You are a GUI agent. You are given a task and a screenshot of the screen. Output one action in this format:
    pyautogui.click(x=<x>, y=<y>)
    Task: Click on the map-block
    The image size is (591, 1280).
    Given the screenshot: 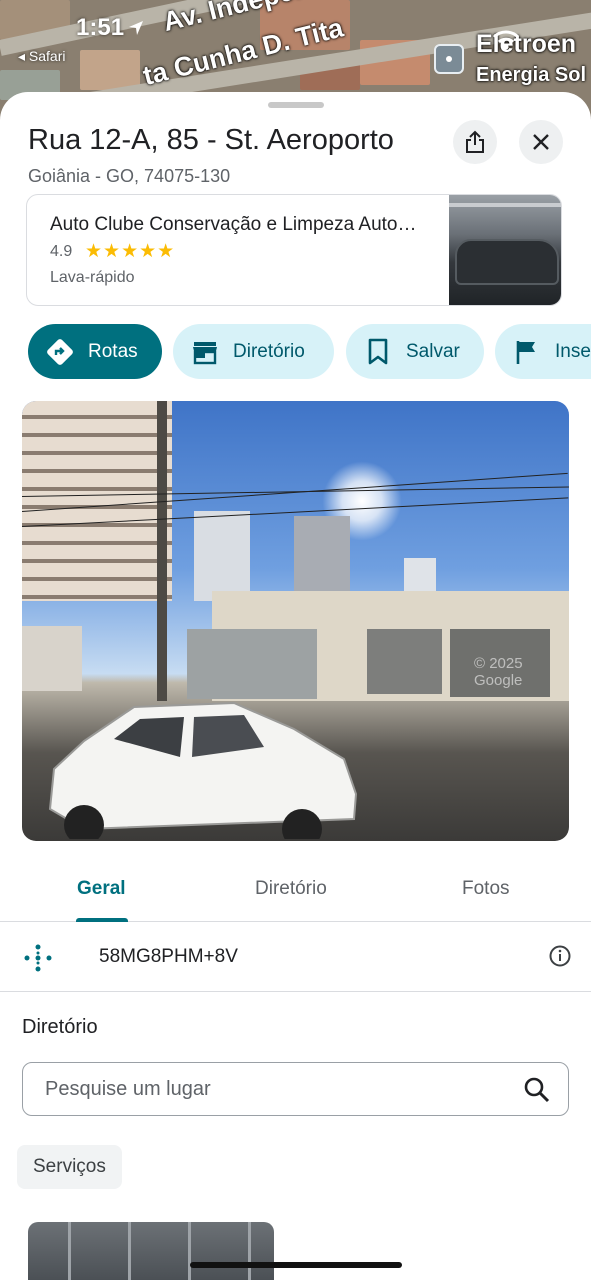 What is the action you would take?
    pyautogui.click(x=110, y=70)
    